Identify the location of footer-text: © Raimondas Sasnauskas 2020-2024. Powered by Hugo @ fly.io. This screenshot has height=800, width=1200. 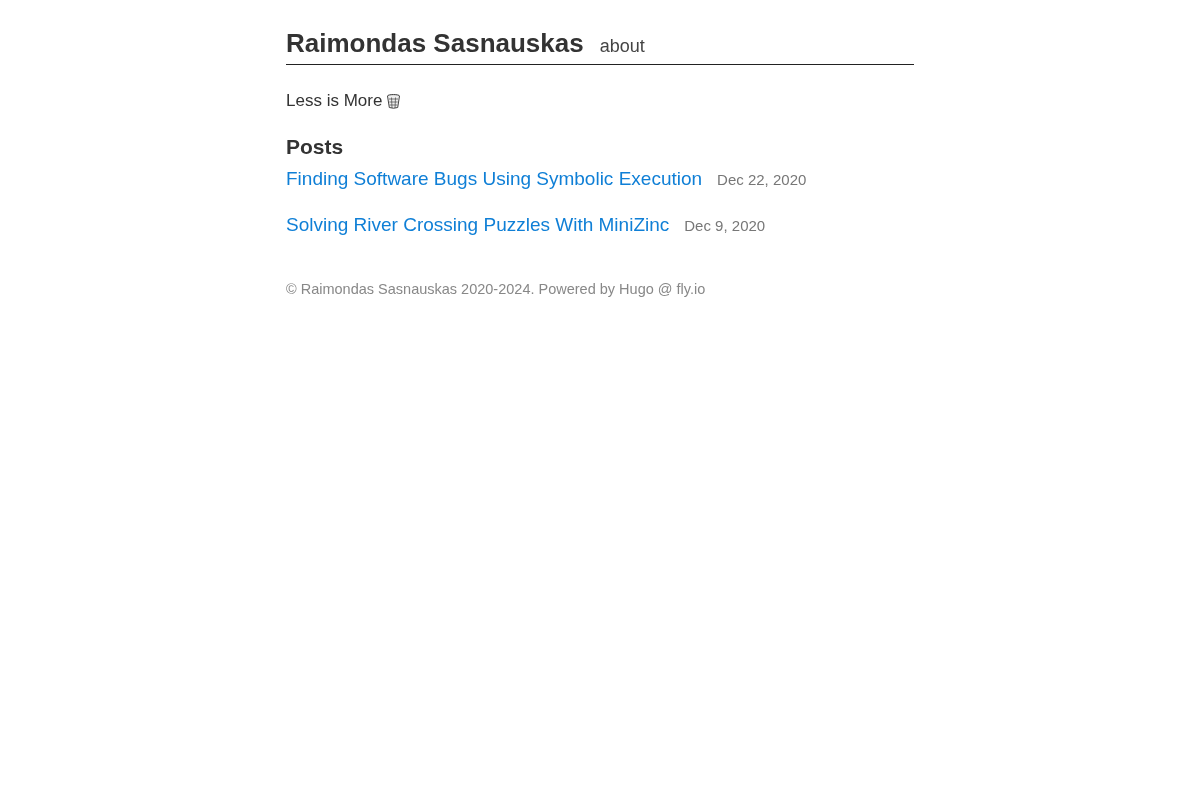
(496, 290).